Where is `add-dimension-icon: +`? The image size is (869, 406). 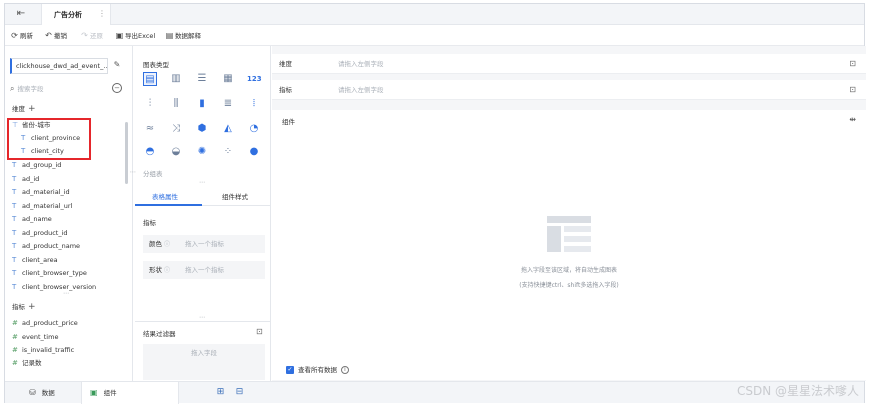 add-dimension-icon: + is located at coordinates (32, 109).